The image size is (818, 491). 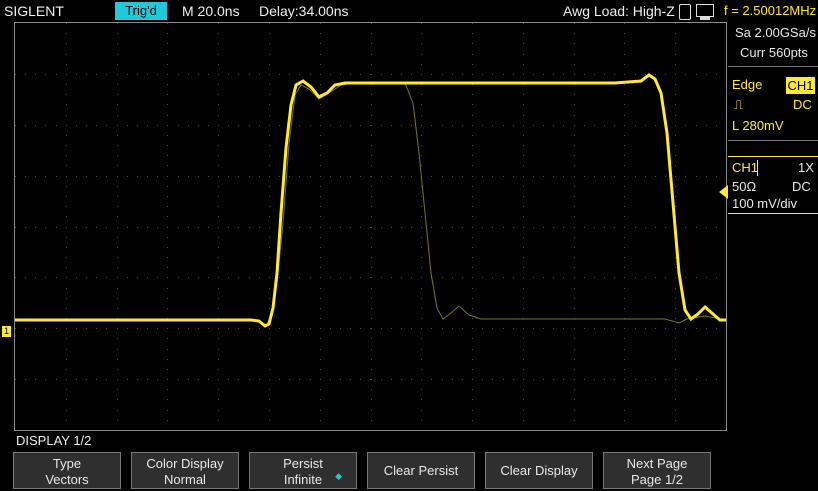 I want to click on softkey-clear-display: Clear Display, so click(x=539, y=470).